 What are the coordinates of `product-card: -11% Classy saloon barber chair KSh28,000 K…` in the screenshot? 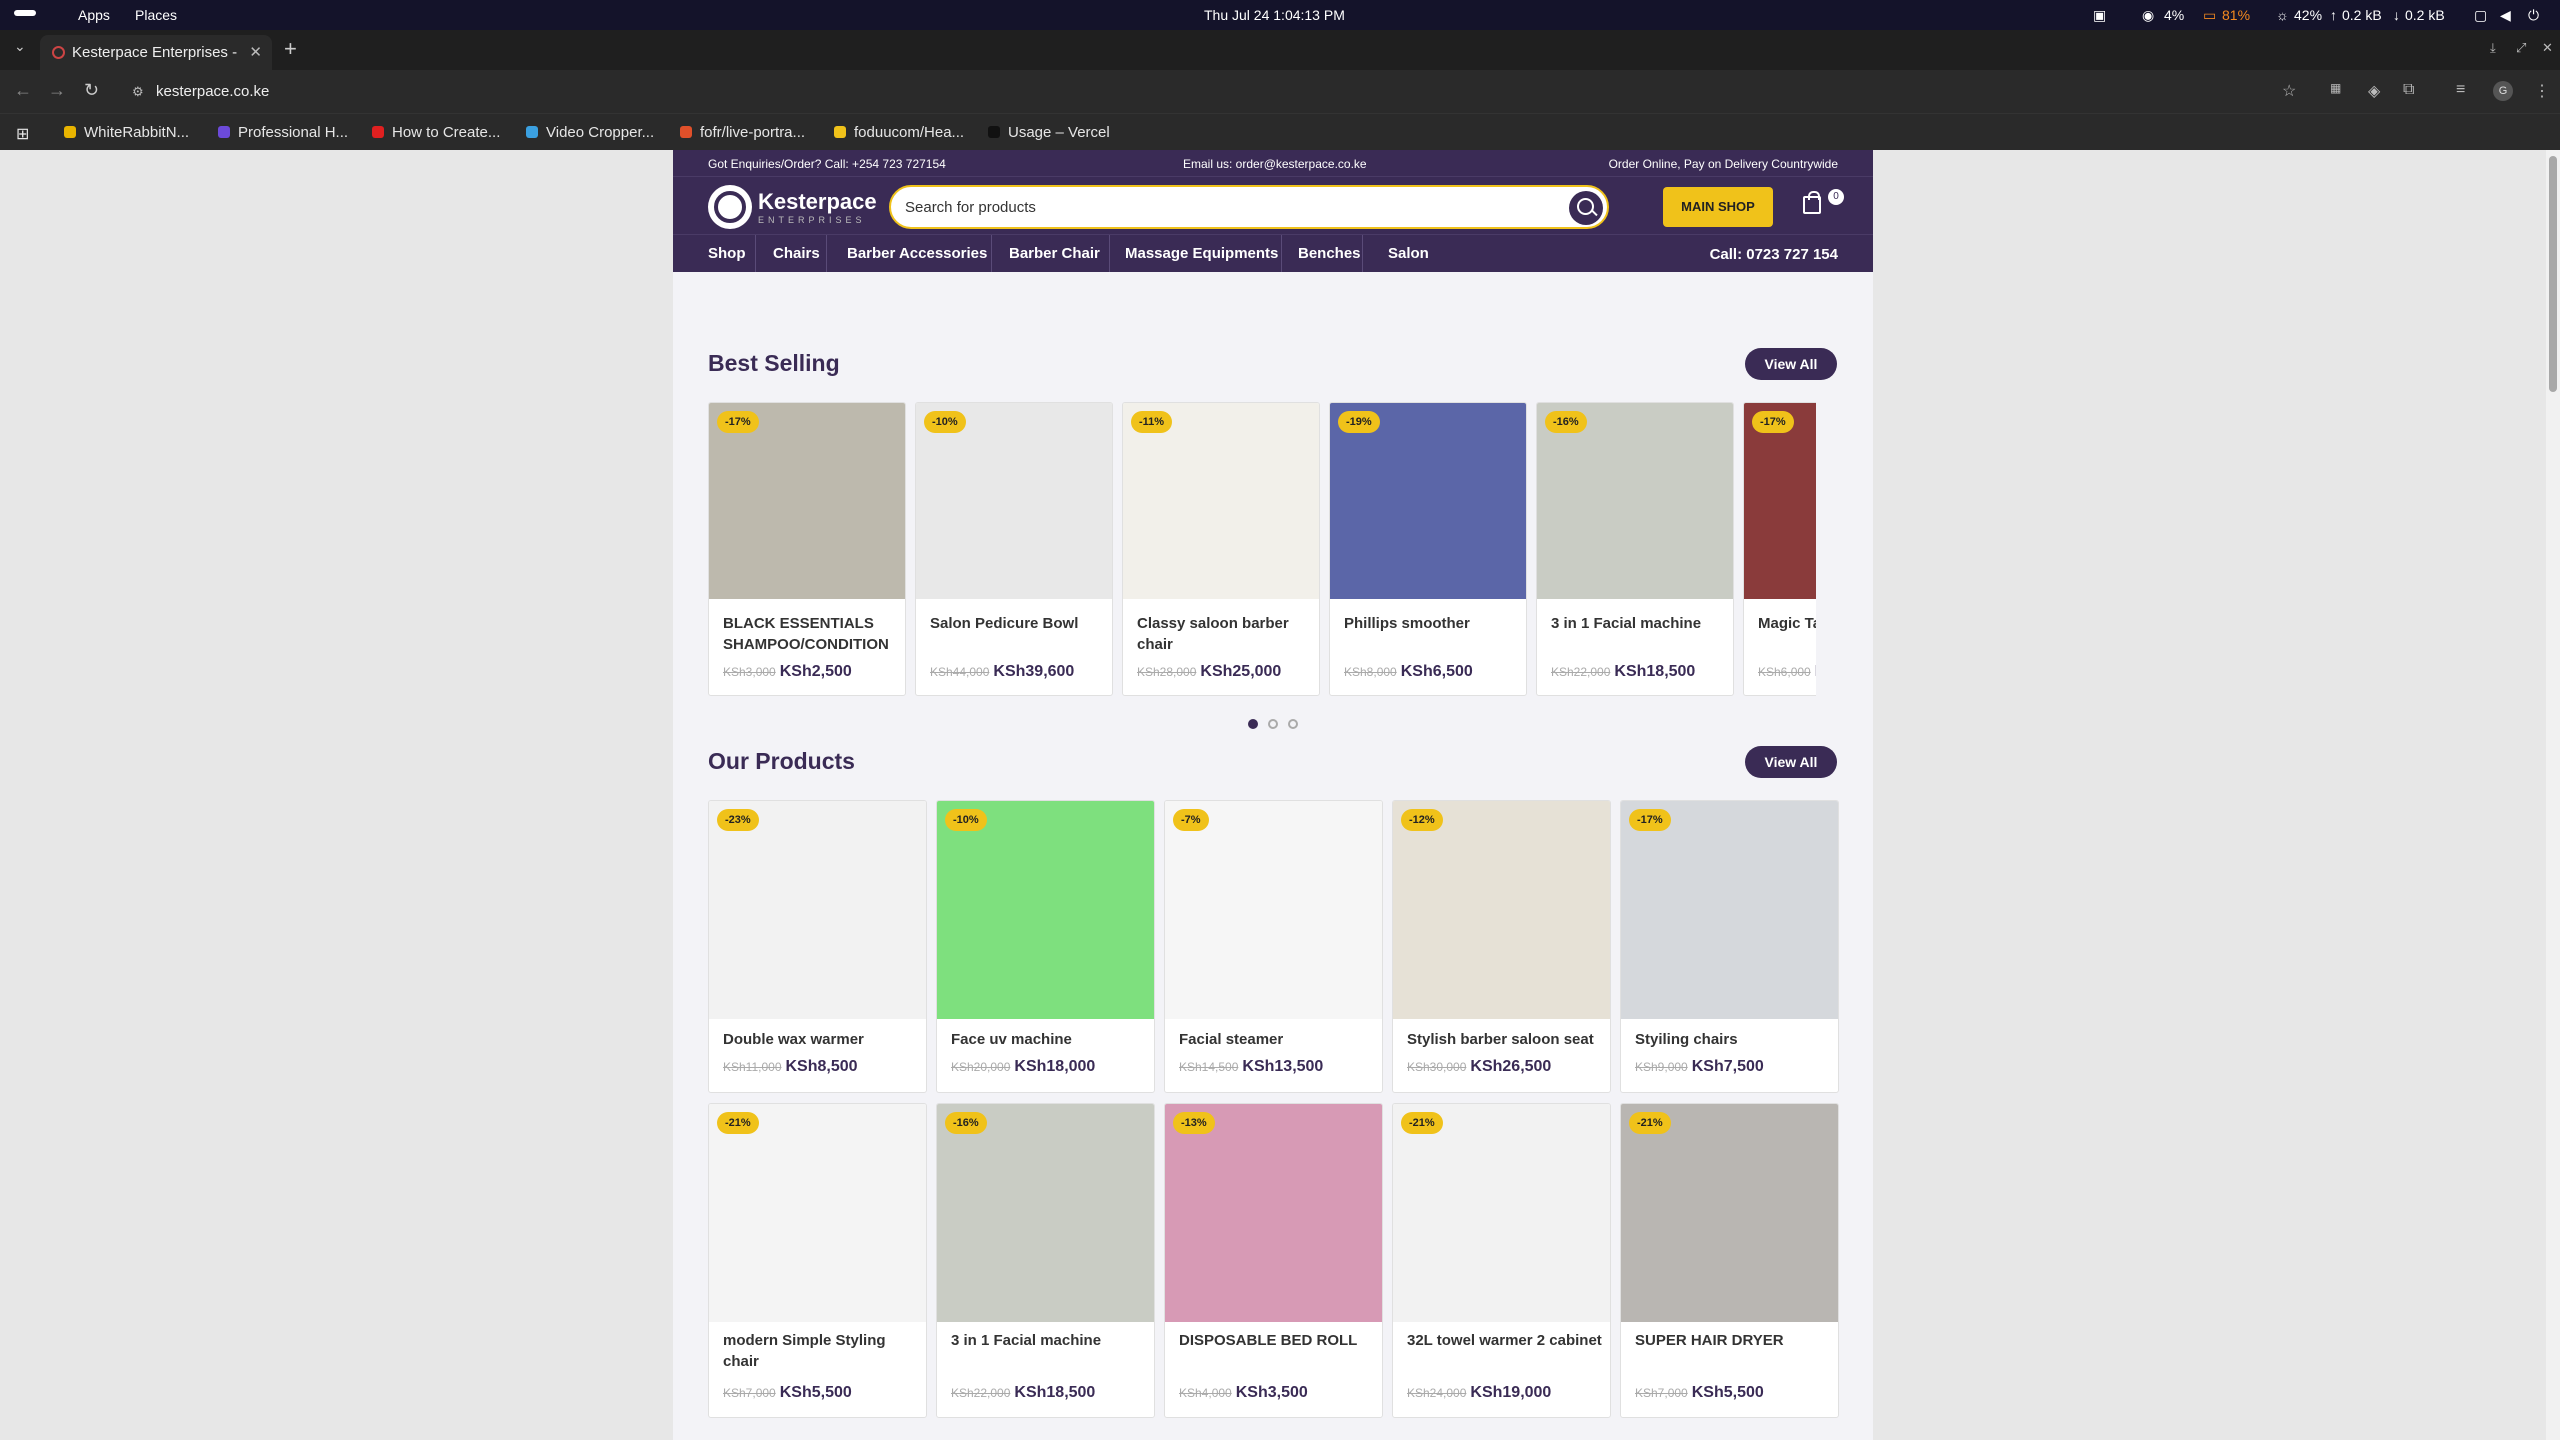 It's located at (1221, 549).